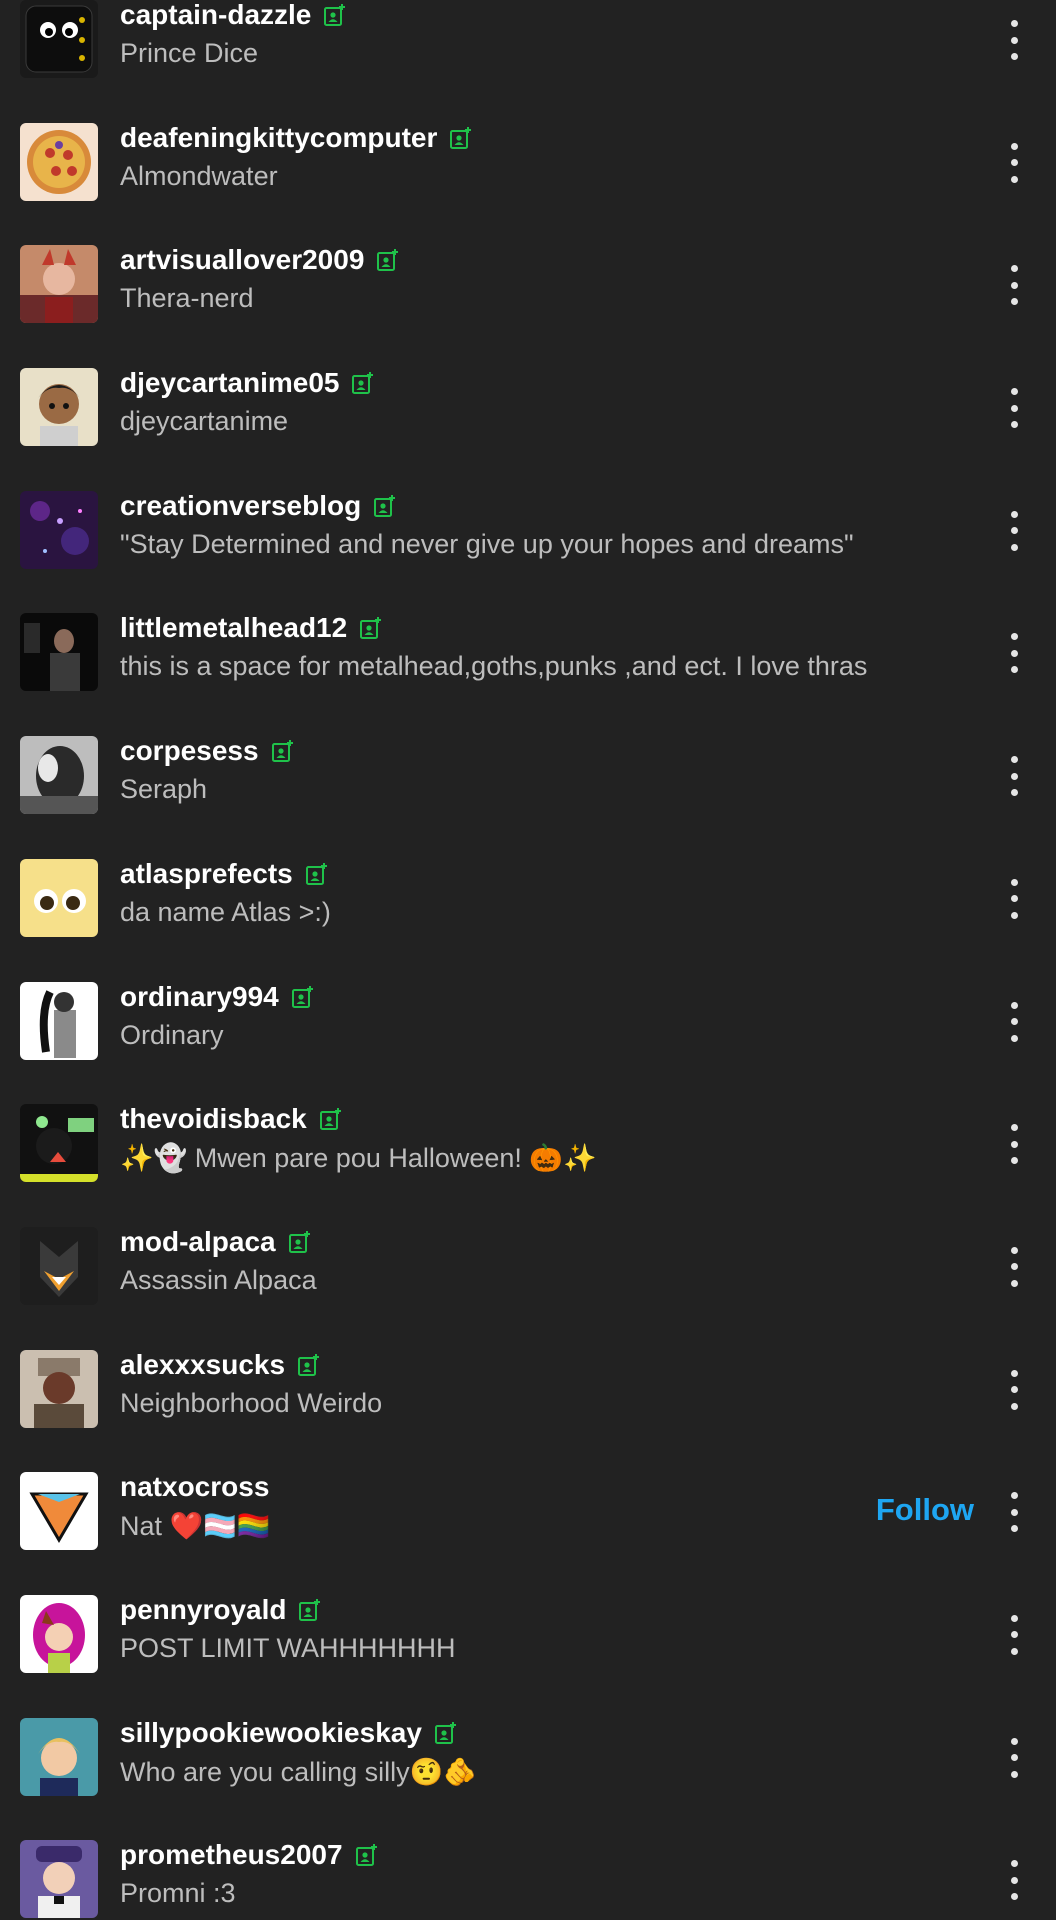 This screenshot has width=1056, height=1920. Describe the element at coordinates (528, 51) in the screenshot. I see `blog-row: captain-dazzle Prince Dice` at that location.